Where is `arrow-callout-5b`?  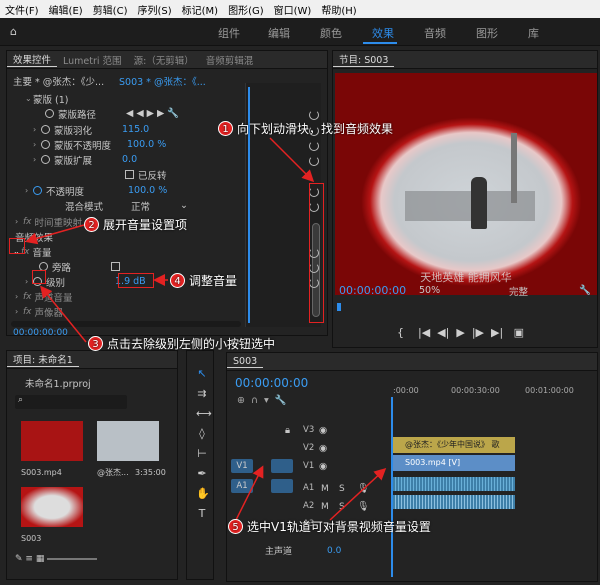
arrow-callout-5b is located at coordinates (358, 494).